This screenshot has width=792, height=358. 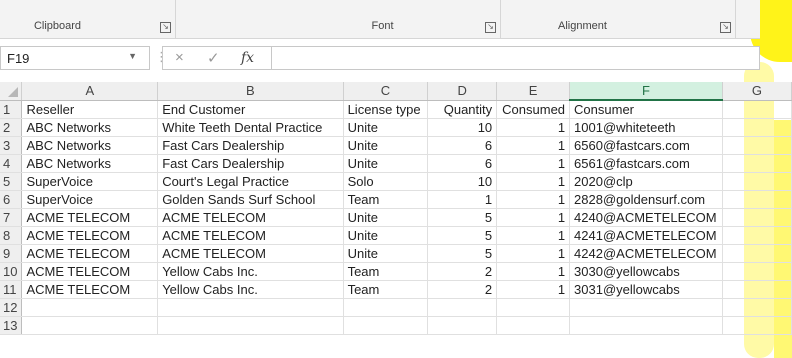 I want to click on insert-function-icon: fx, so click(x=247, y=58).